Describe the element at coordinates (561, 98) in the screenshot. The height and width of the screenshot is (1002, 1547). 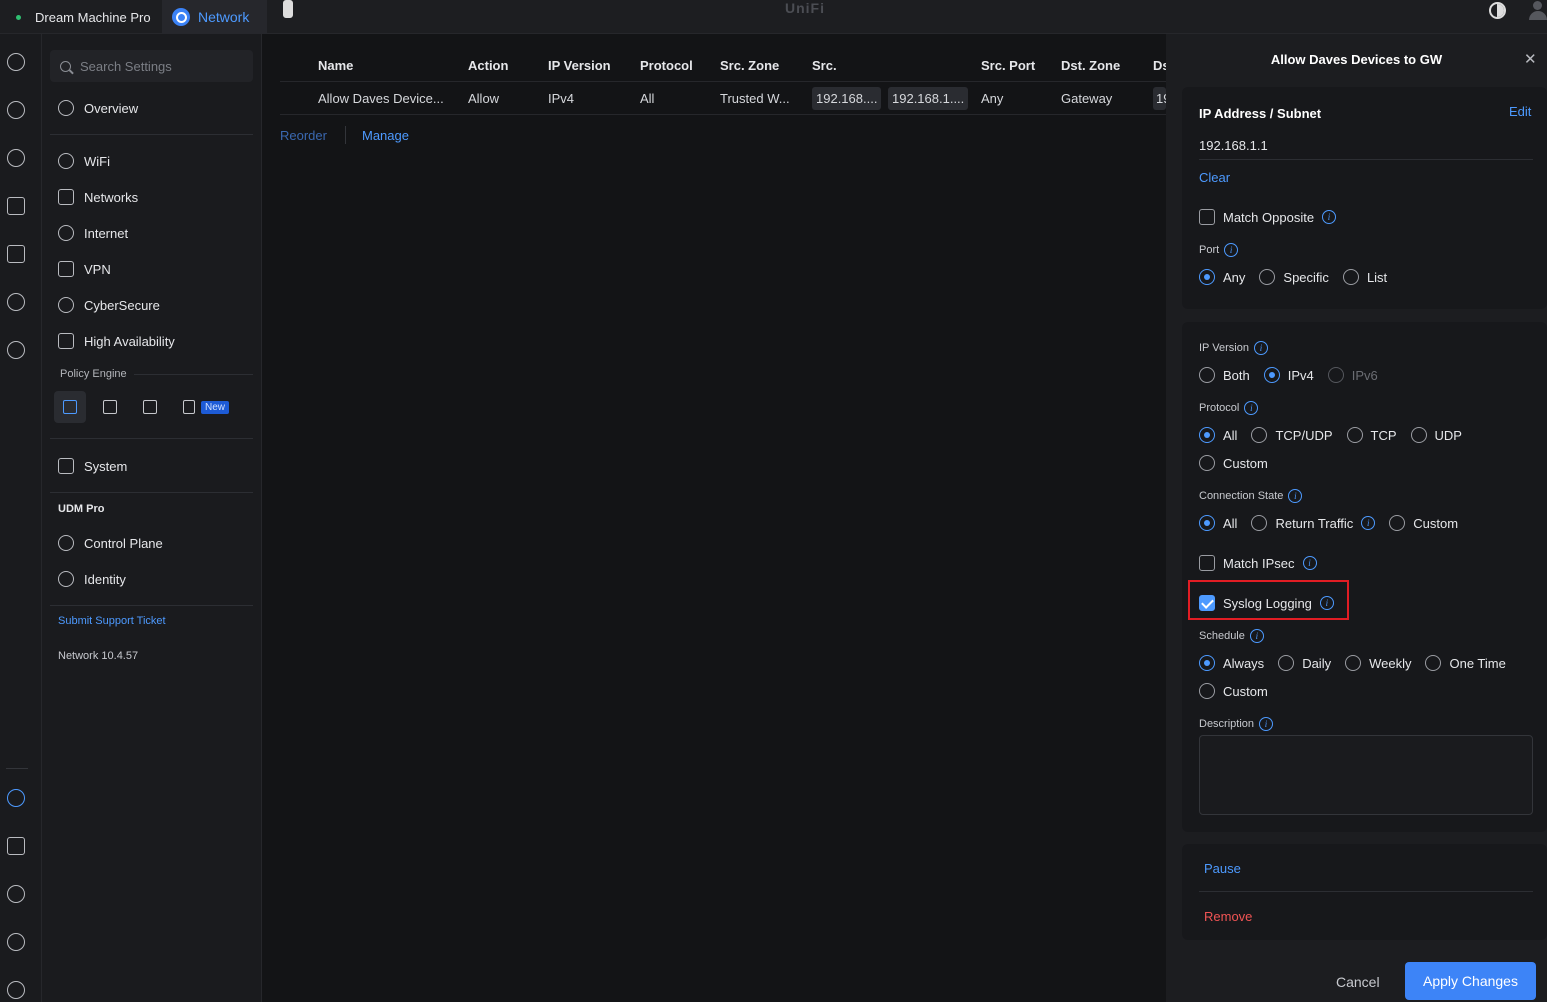
I see `cell-ip-version: IPv4` at that location.